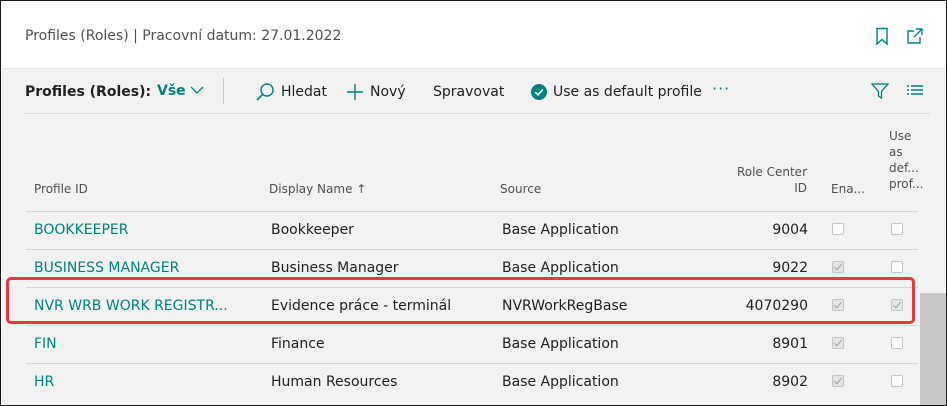 Image resolution: width=947 pixels, height=406 pixels. I want to click on column-header-display-name: Display Name ↑, so click(317, 189).